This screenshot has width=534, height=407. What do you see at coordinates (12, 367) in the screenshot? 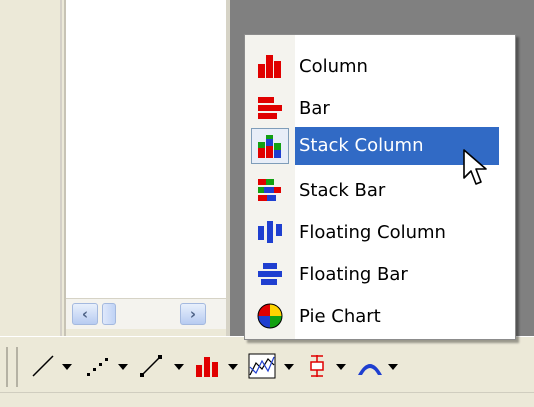
I see `toolbar-grip` at bounding box center [12, 367].